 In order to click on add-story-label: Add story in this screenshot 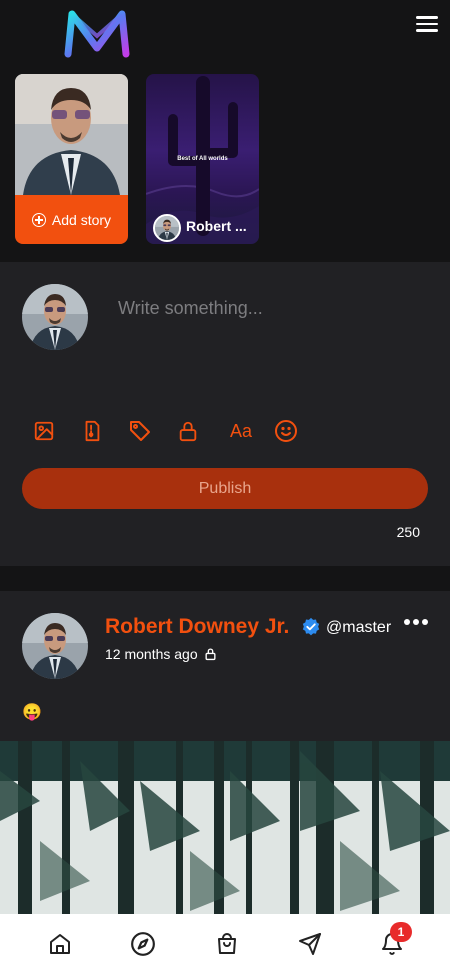, I will do `click(81, 219)`.